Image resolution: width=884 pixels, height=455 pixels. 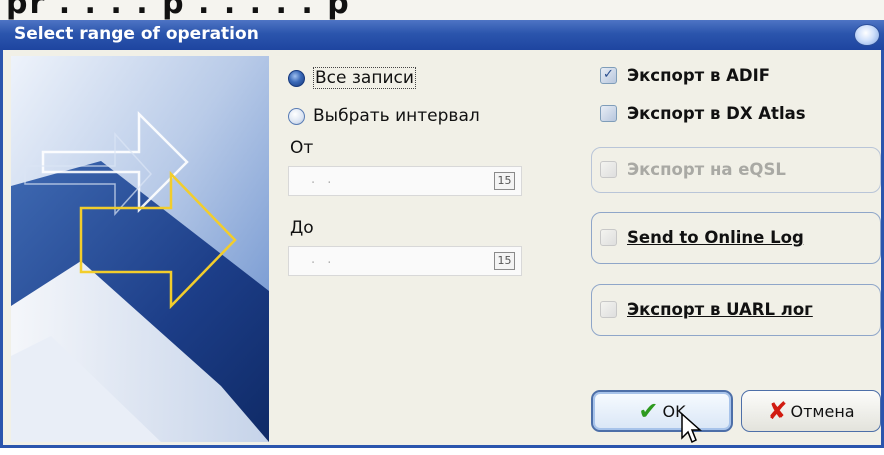 I want to click on checkbox-checked-icon: ✓, so click(x=608, y=75).